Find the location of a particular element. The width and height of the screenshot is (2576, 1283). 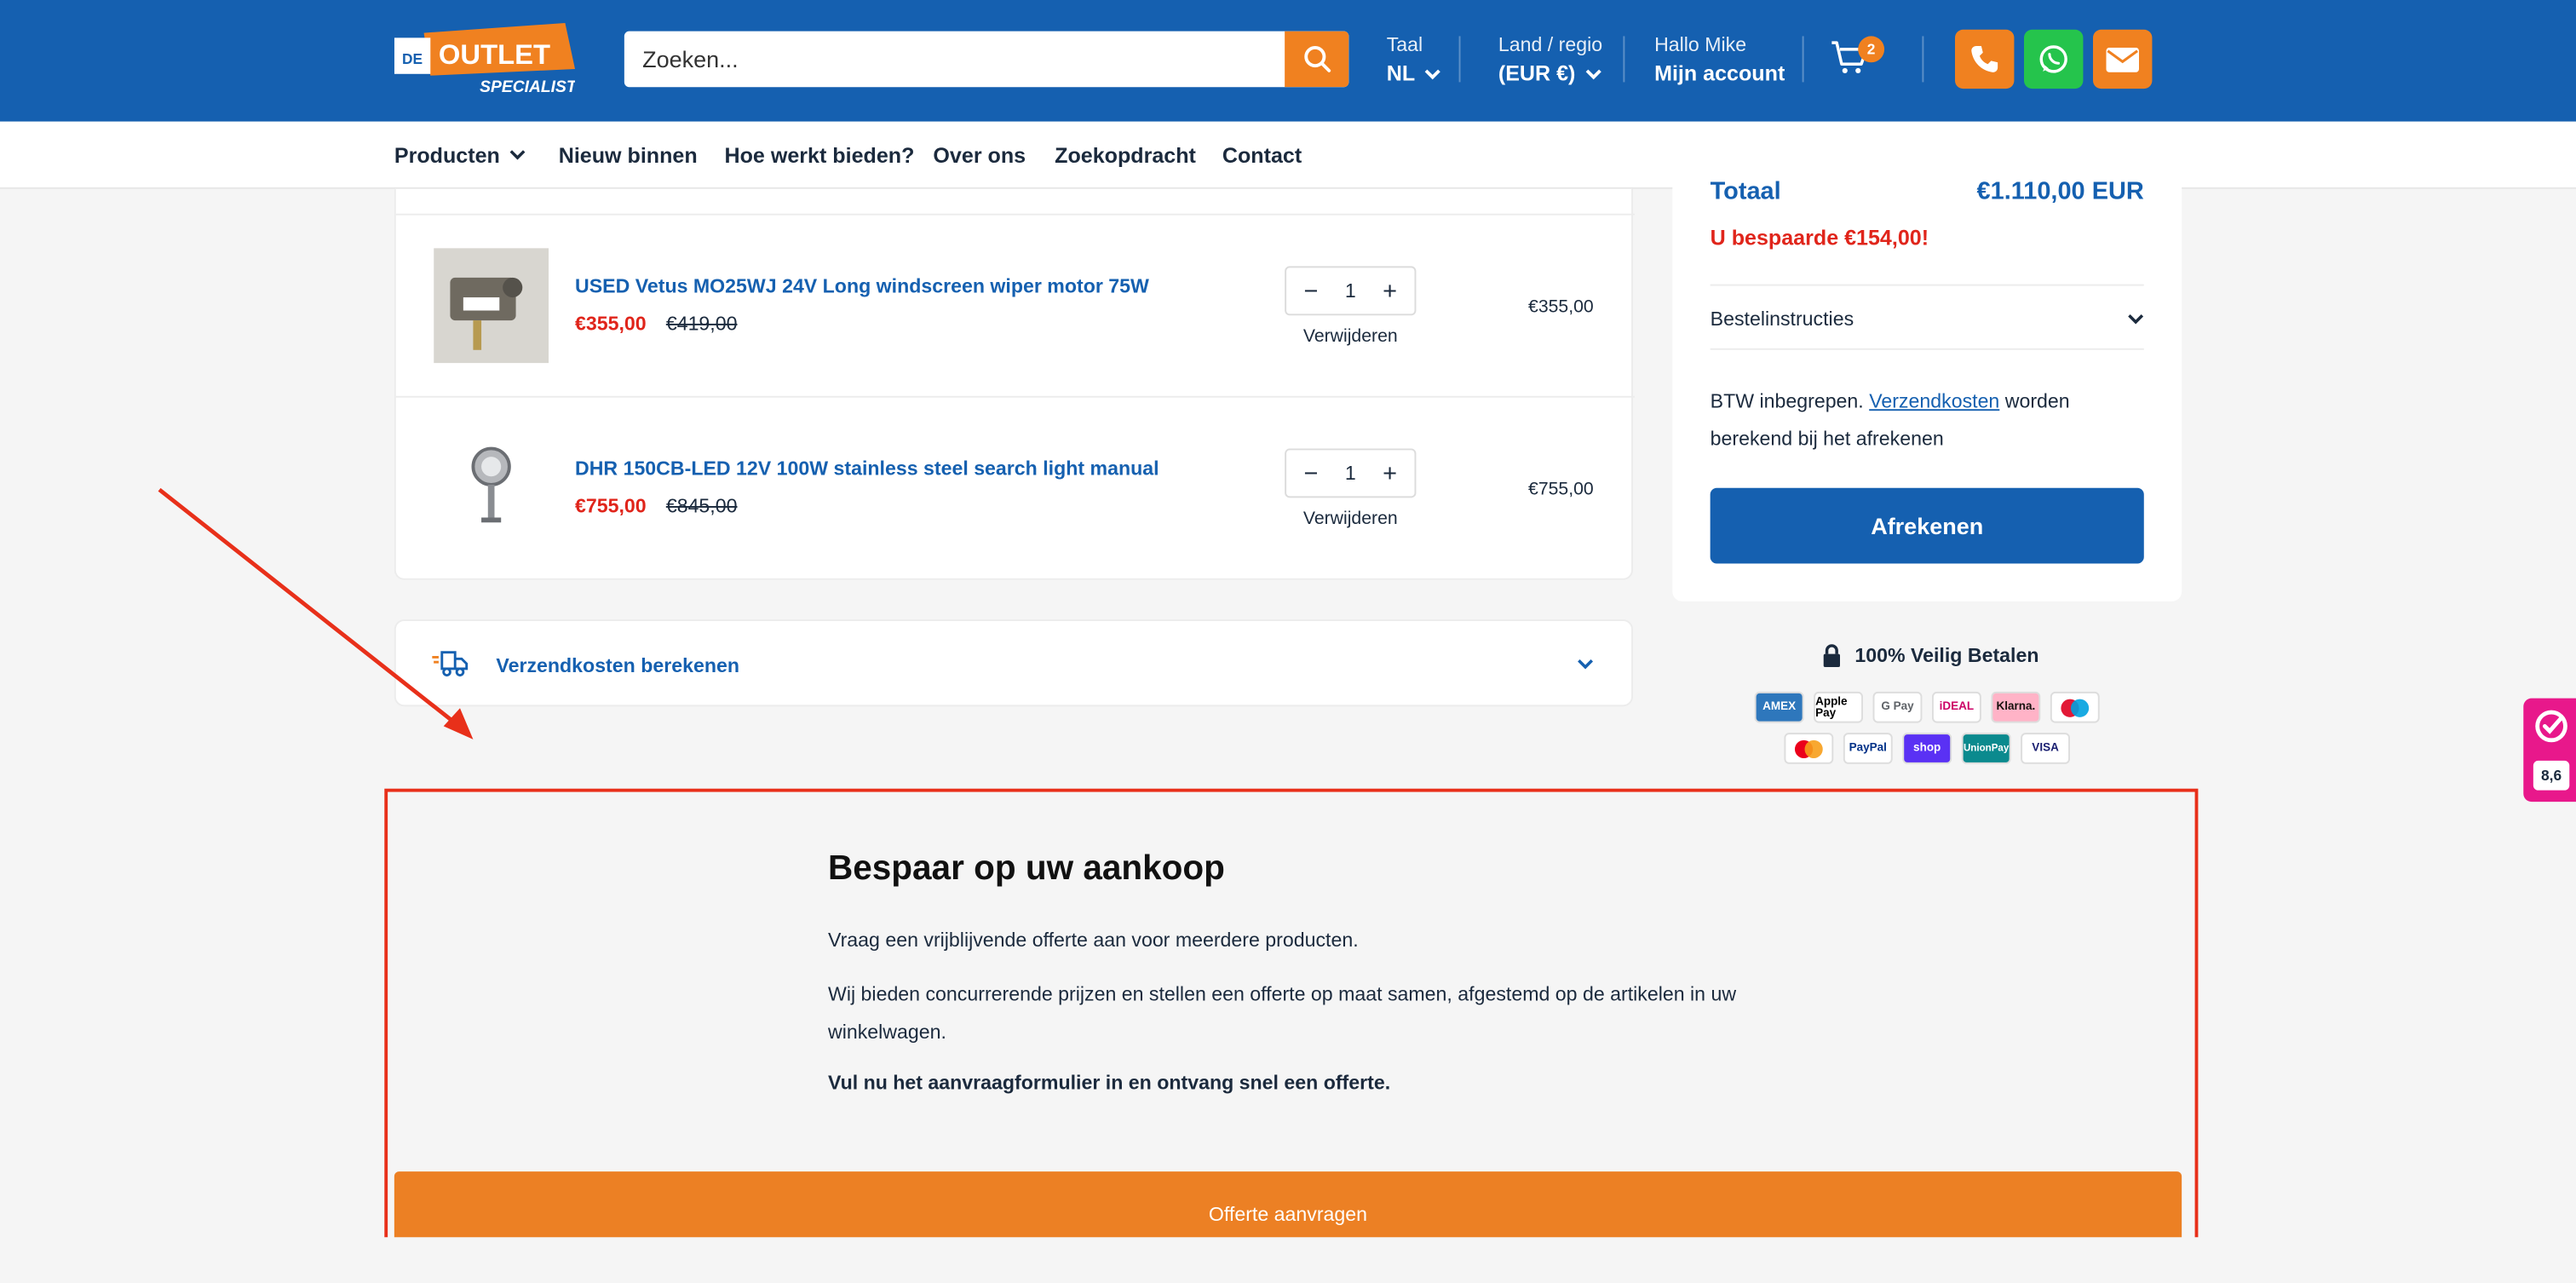

nav-item-contact: Contact is located at coordinates (1262, 155).